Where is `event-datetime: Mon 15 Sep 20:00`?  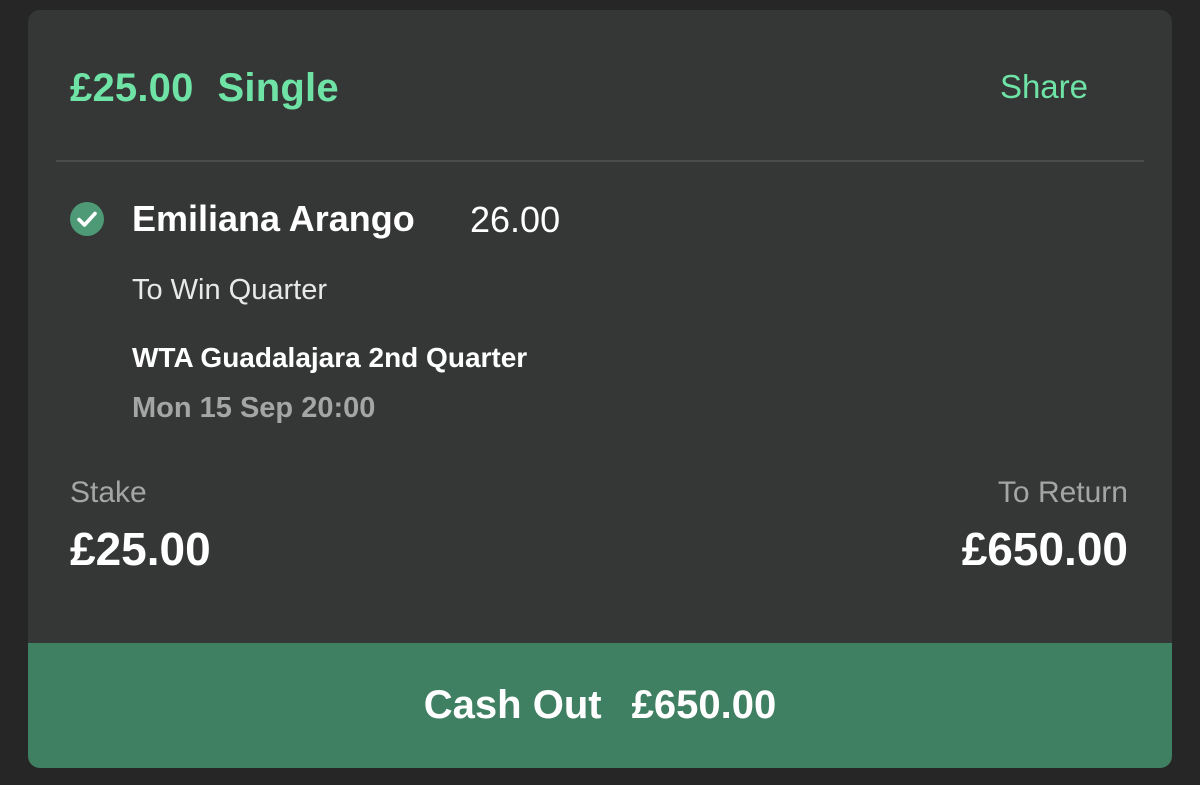
event-datetime: Mon 15 Sep 20:00 is located at coordinates (254, 408).